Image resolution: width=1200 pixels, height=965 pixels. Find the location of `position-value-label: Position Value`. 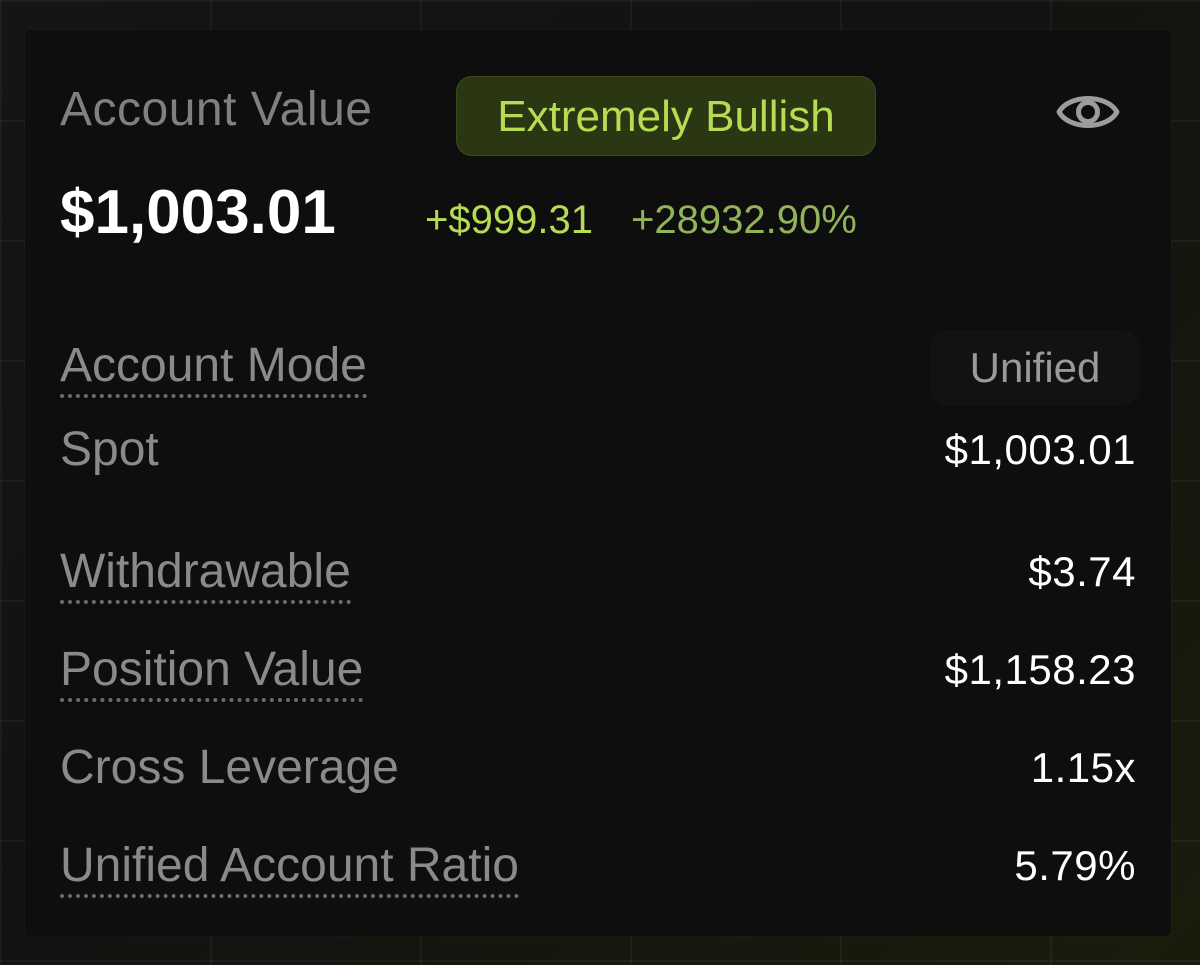

position-value-label: Position Value is located at coordinates (212, 672).